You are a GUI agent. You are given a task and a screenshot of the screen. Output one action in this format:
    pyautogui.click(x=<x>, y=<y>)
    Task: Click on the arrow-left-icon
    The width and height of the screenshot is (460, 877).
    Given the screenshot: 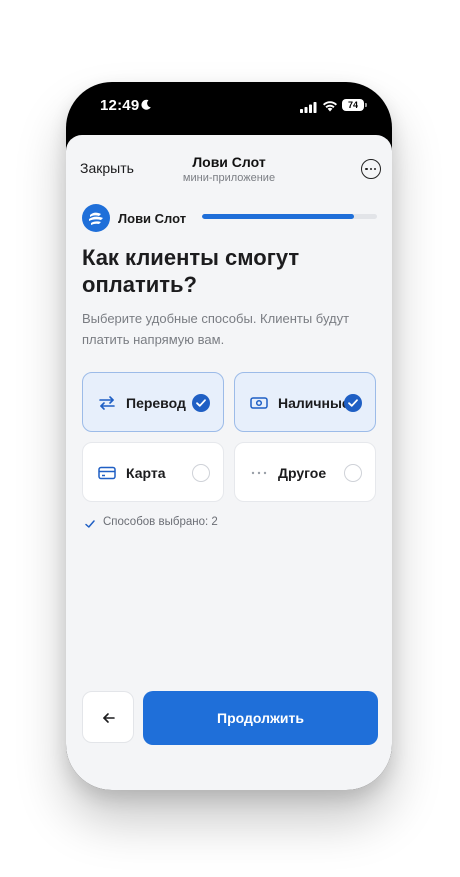 What is the action you would take?
    pyautogui.click(x=109, y=718)
    